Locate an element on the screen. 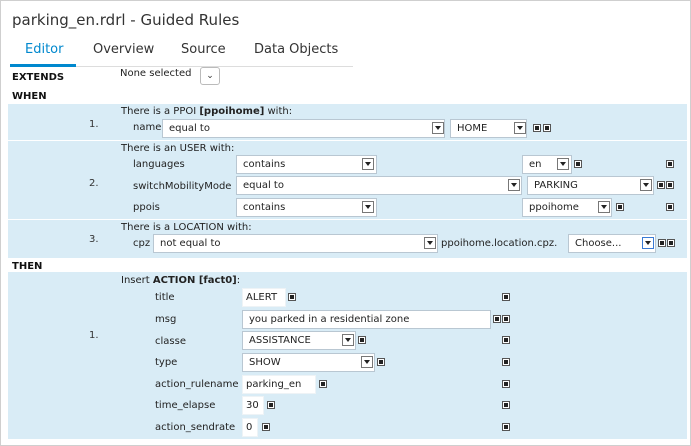 This screenshot has width=691, height=446. action-rulename-input: parking_en is located at coordinates (279, 384).